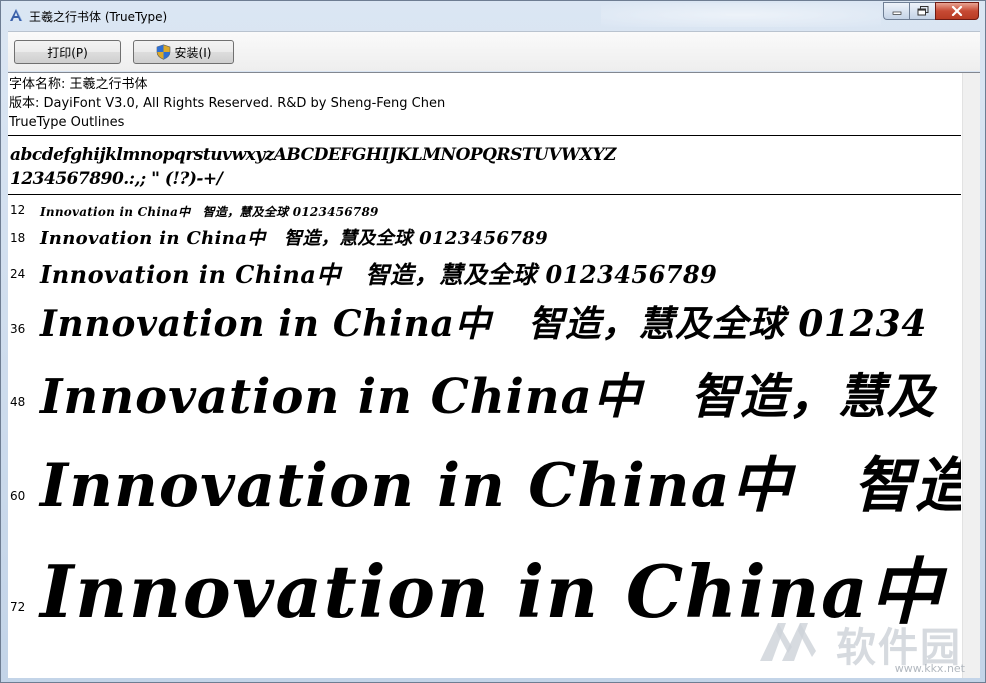 This screenshot has height=683, width=986. I want to click on print-button-label: 打印(P), so click(67, 52).